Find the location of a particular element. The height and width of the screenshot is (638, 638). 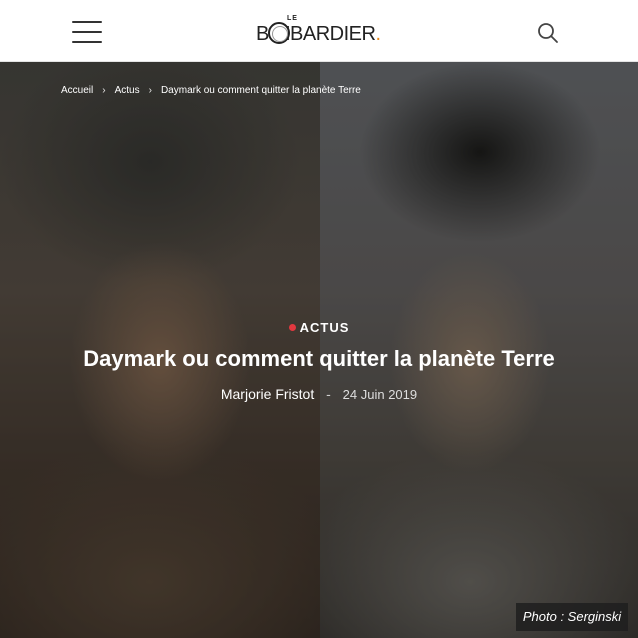

category-dot-icon is located at coordinates (292, 327).